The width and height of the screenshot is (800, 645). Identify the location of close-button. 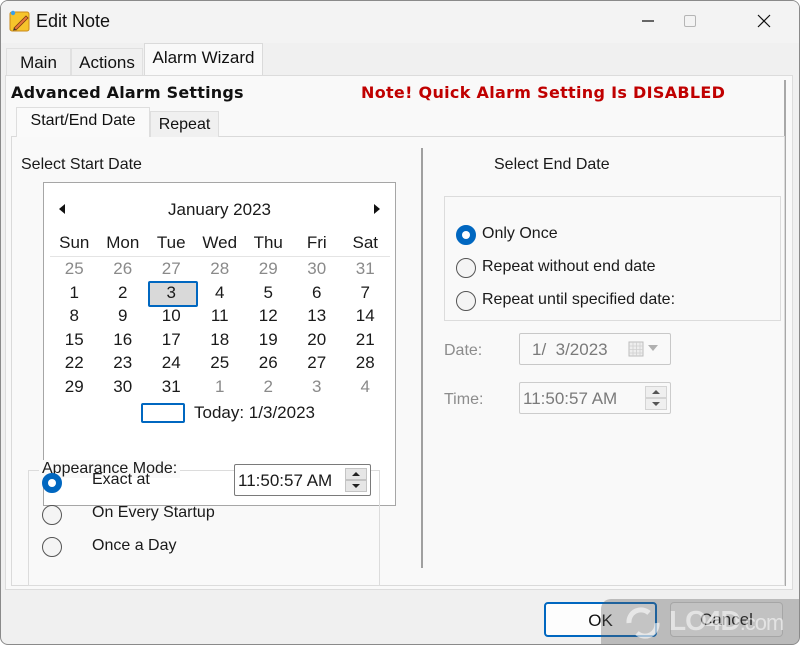
(764, 21).